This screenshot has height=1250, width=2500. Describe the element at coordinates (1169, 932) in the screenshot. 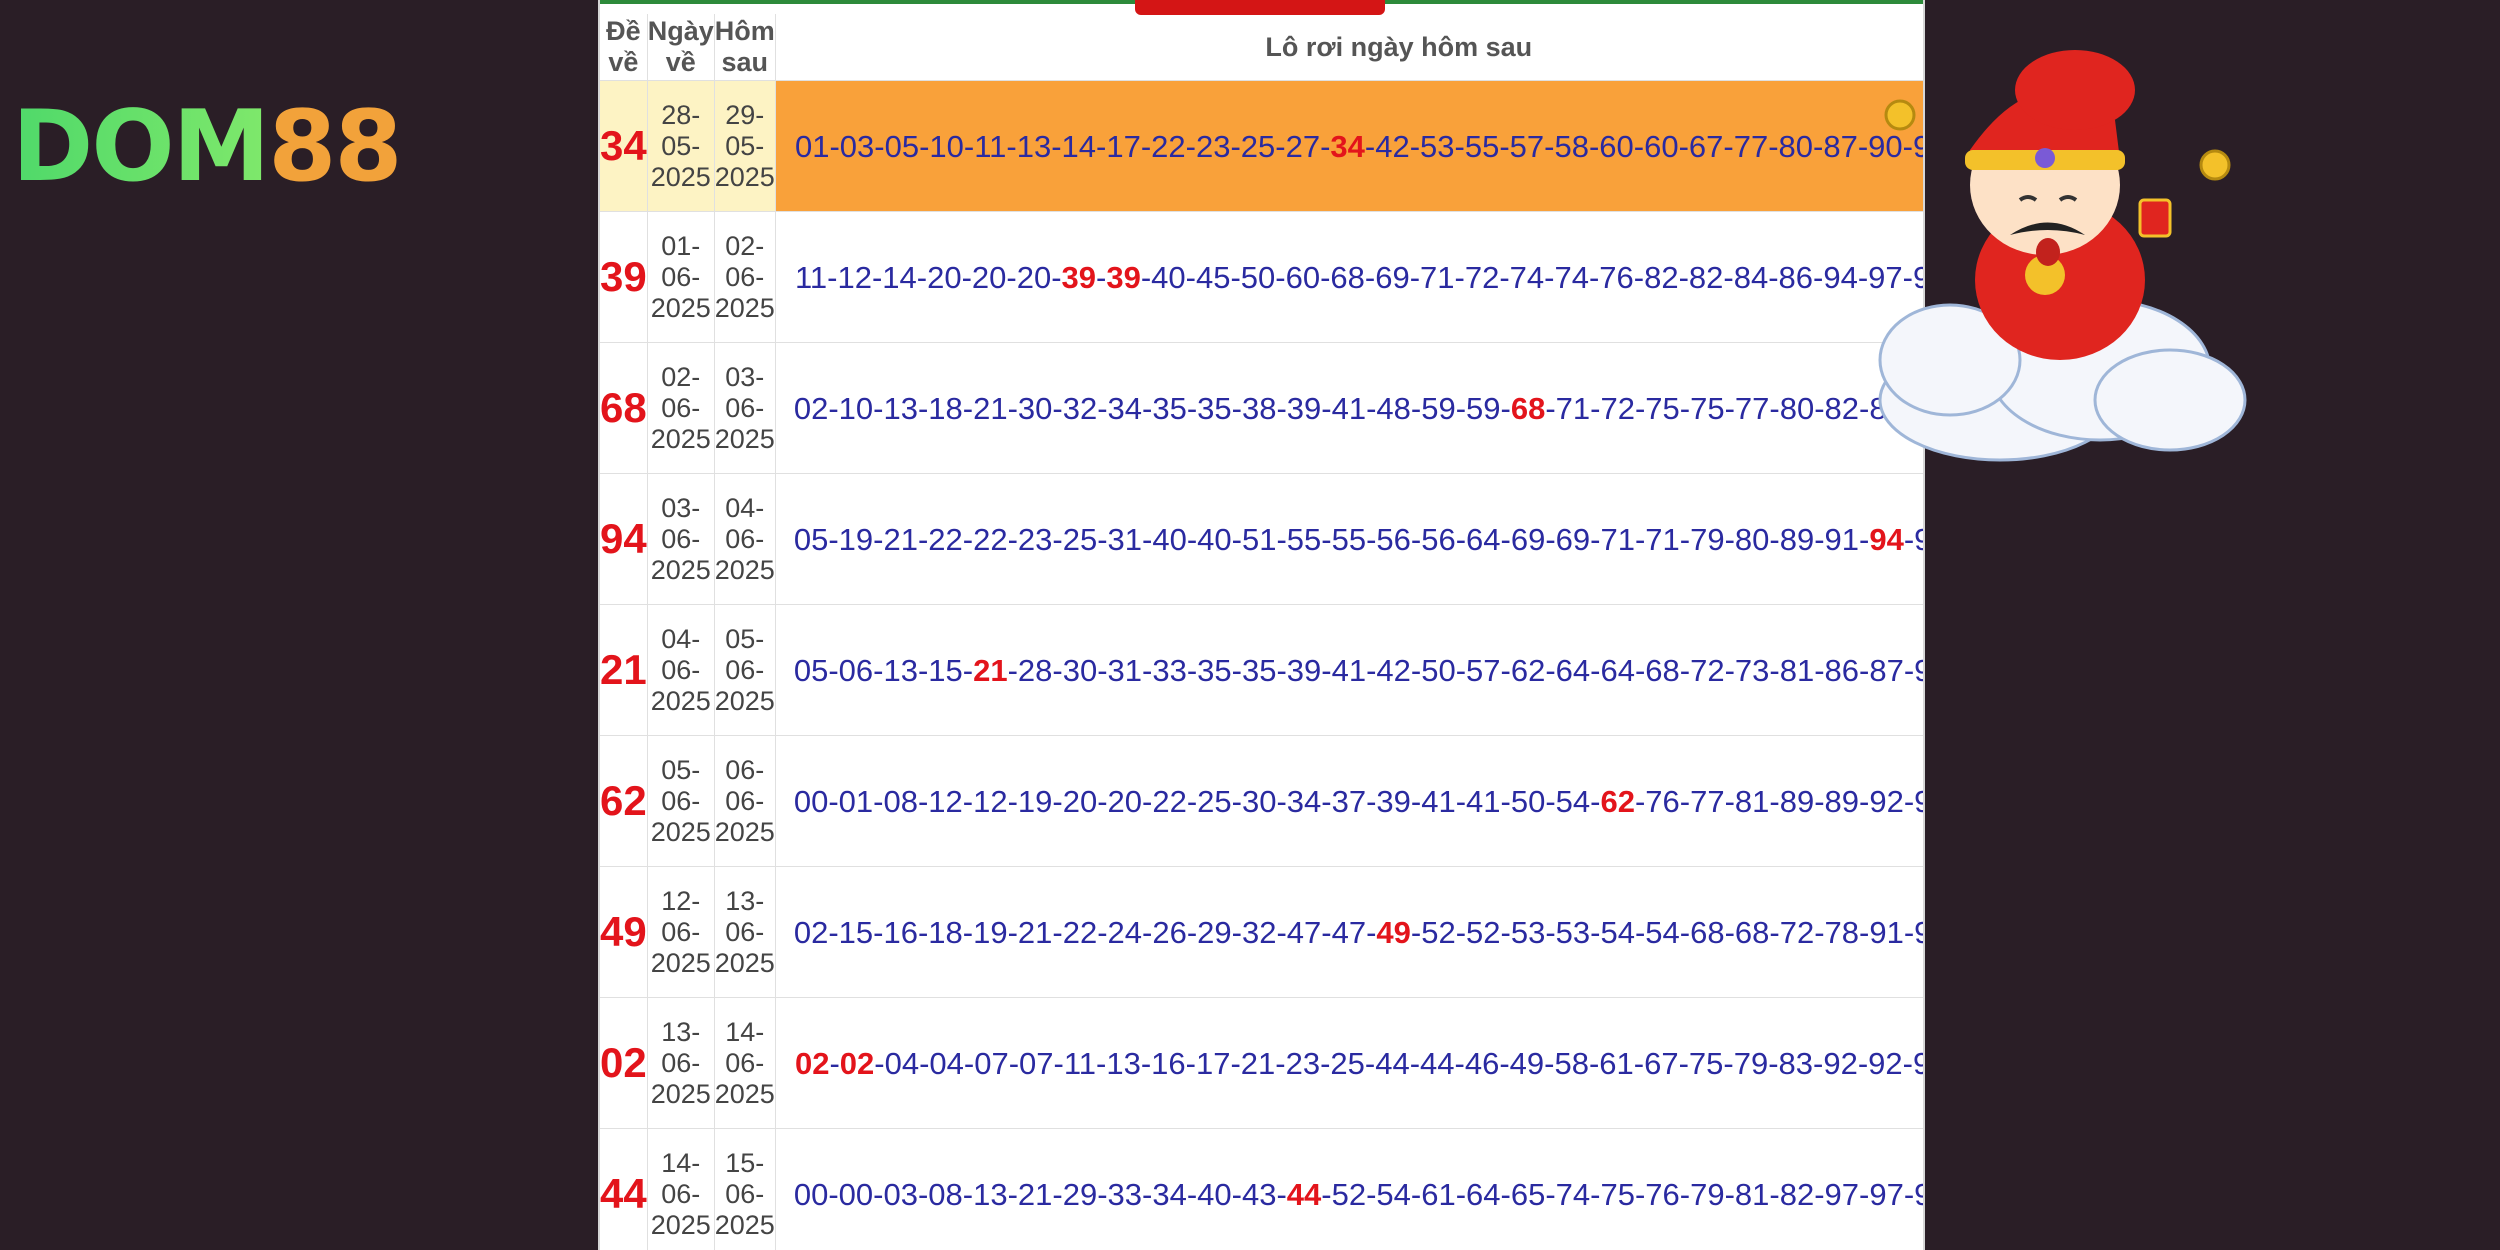

I see `lo-number: 26` at that location.